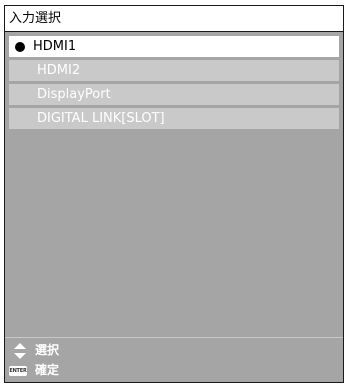 The image size is (346, 385). What do you see at coordinates (174, 94) in the screenshot?
I see `option-displayport: DisplayPort` at bounding box center [174, 94].